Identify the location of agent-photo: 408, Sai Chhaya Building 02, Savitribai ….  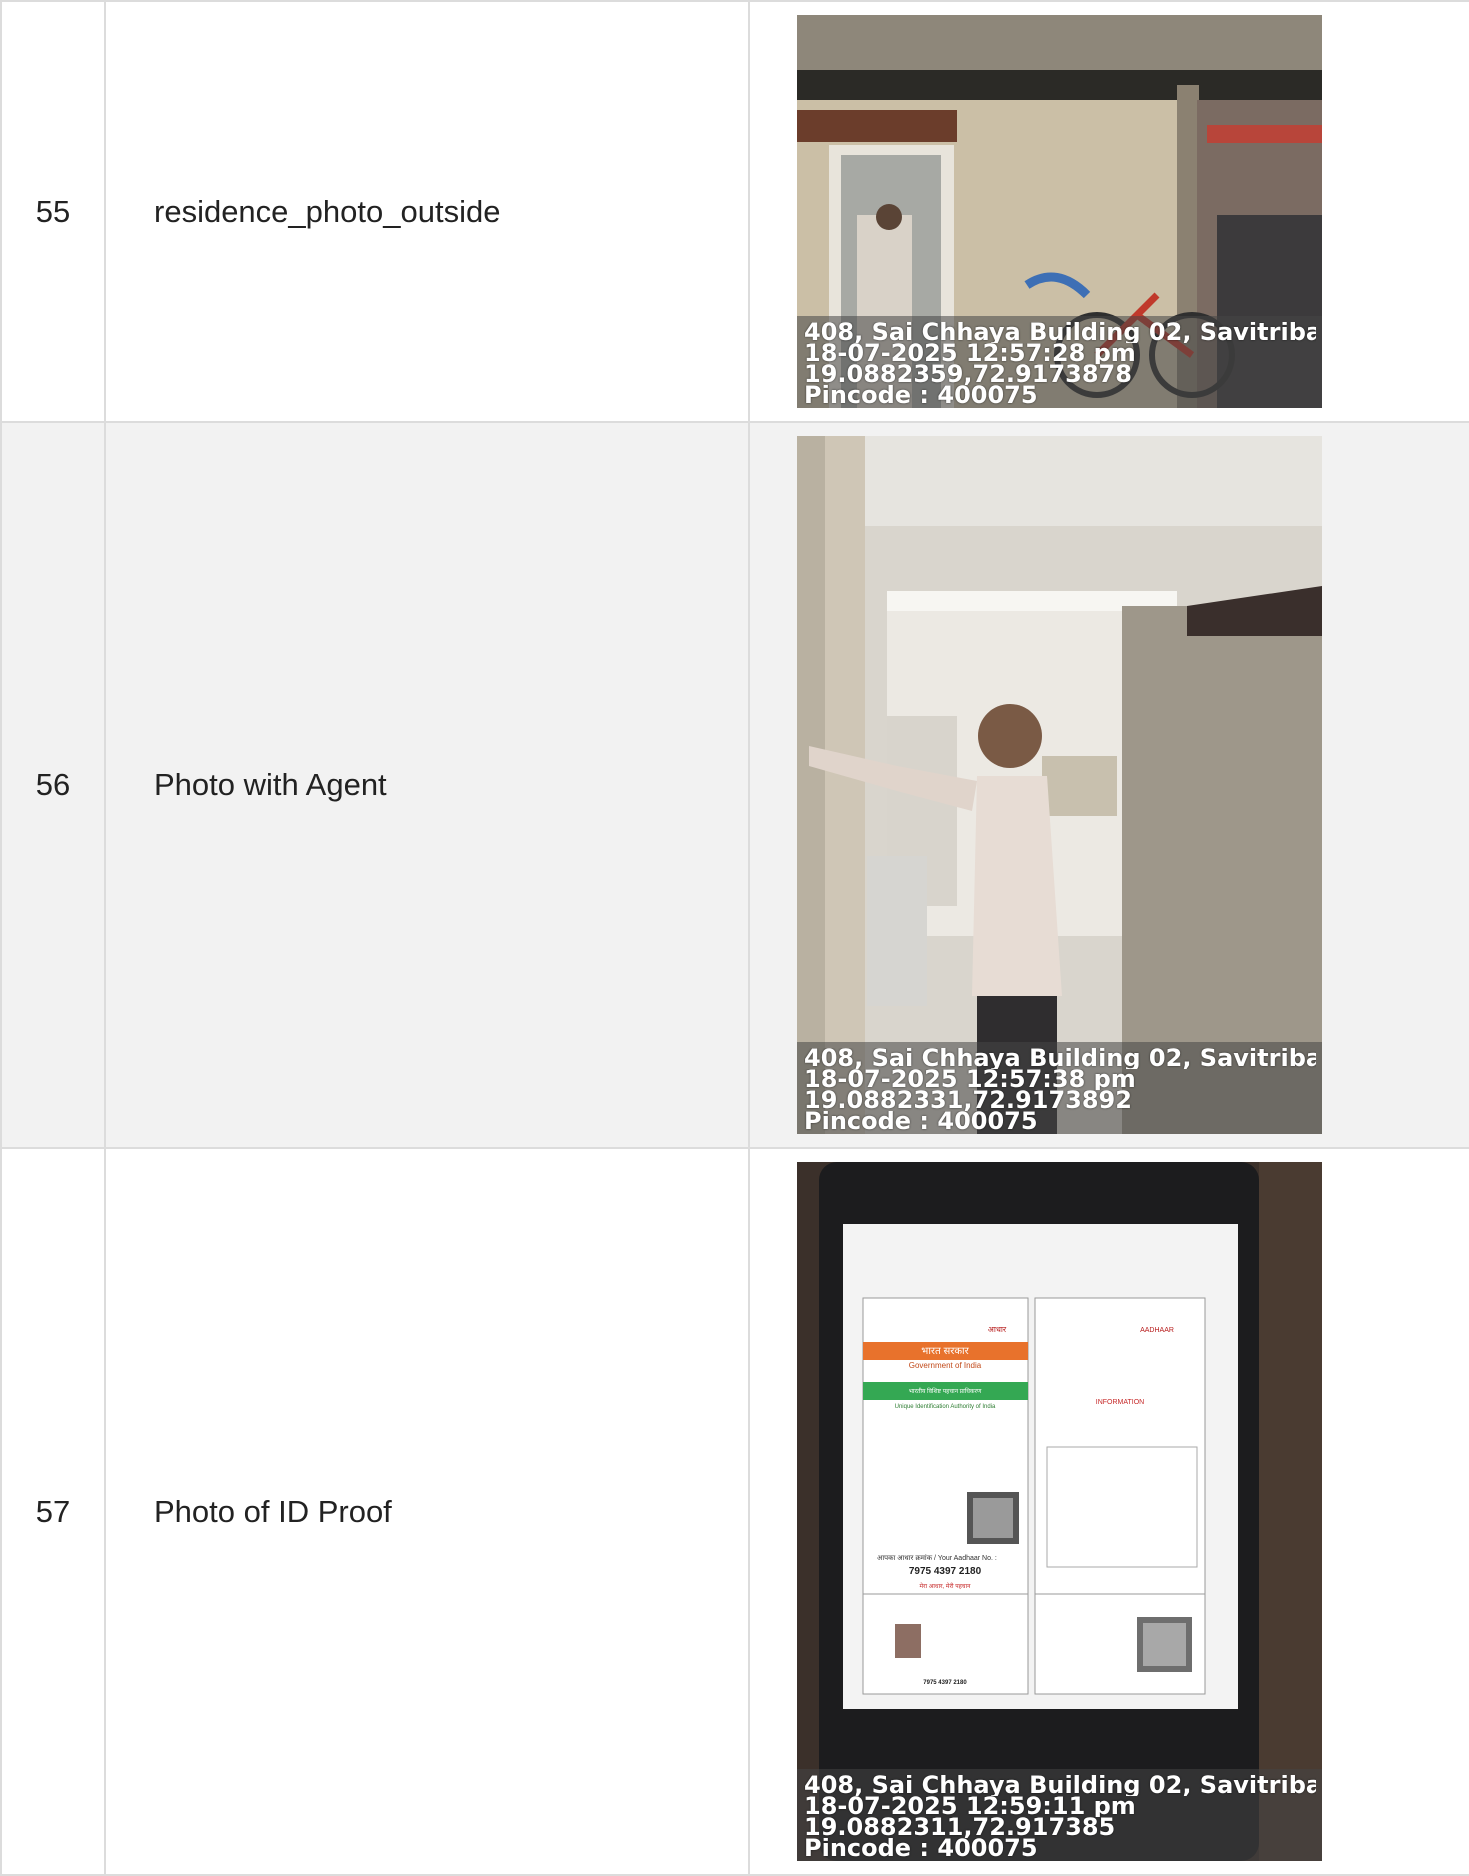
(1059, 785).